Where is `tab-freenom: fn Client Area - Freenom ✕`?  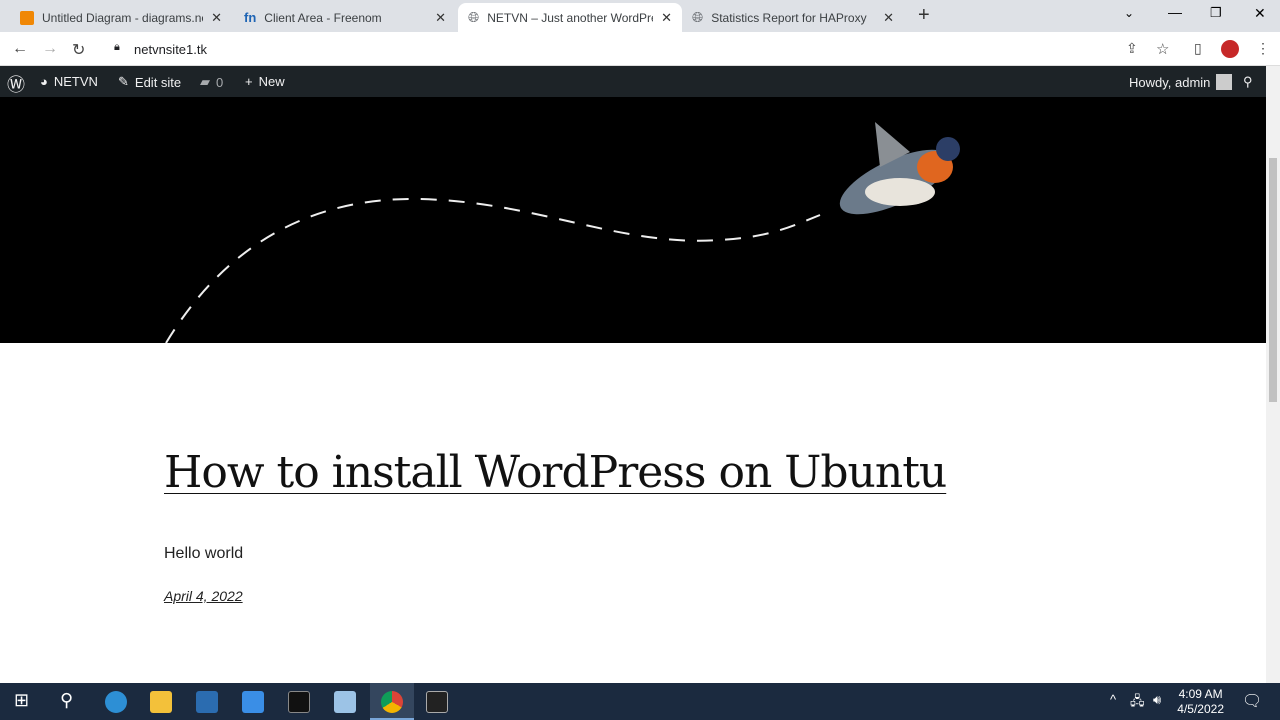 tab-freenom: fn Client Area - Freenom ✕ is located at coordinates (345, 17).